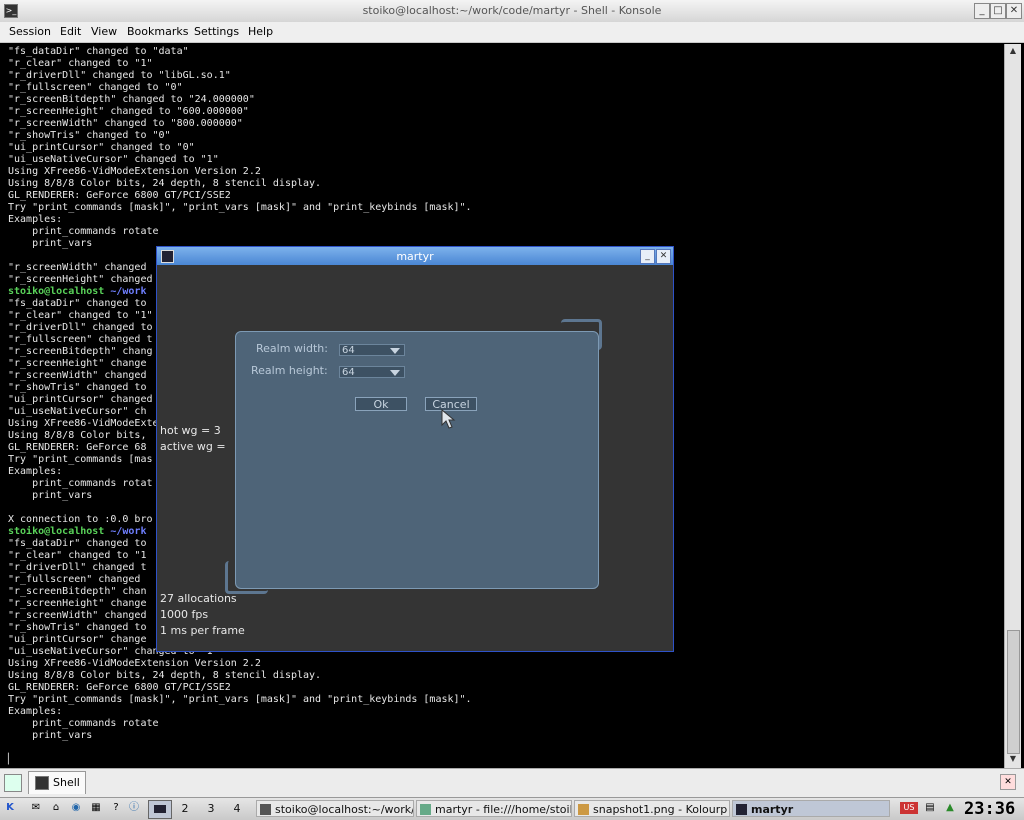 This screenshot has width=1024, height=820. Describe the element at coordinates (134, 808) in the screenshot. I see `info-icon: ⓘ` at that location.